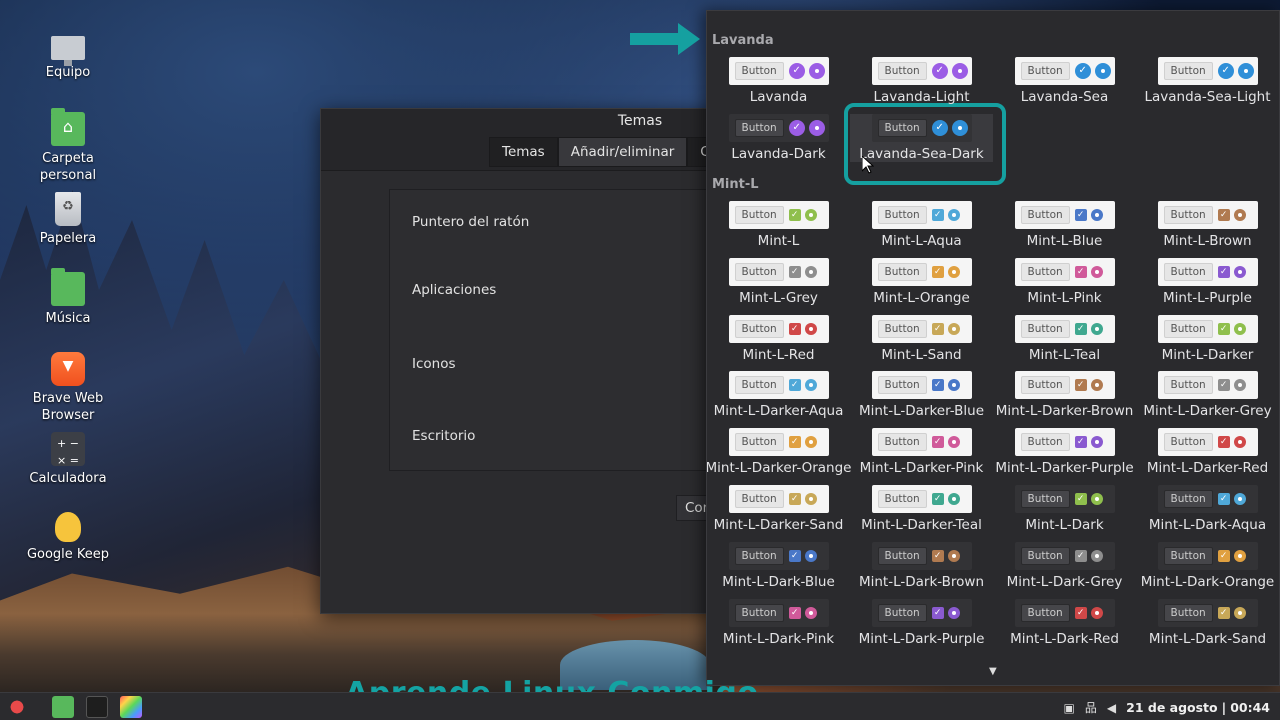 The height and width of the screenshot is (720, 1280). Describe the element at coordinates (1064, 468) in the screenshot. I see `theme-name-label: Mint-L-Darker-Purple` at that location.